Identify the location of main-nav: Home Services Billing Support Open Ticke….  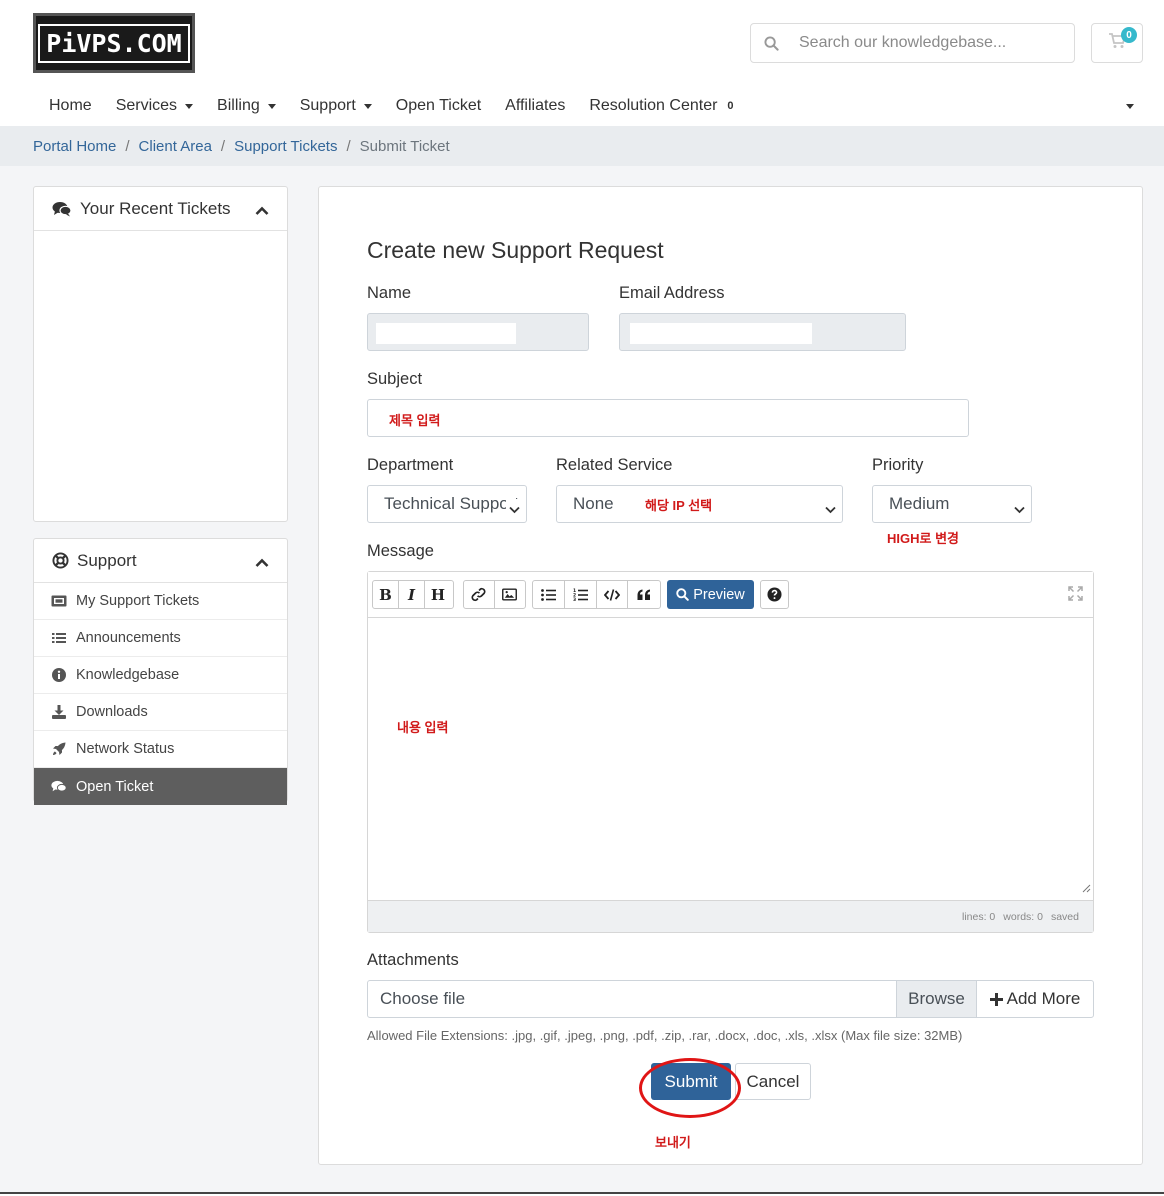
(391, 106).